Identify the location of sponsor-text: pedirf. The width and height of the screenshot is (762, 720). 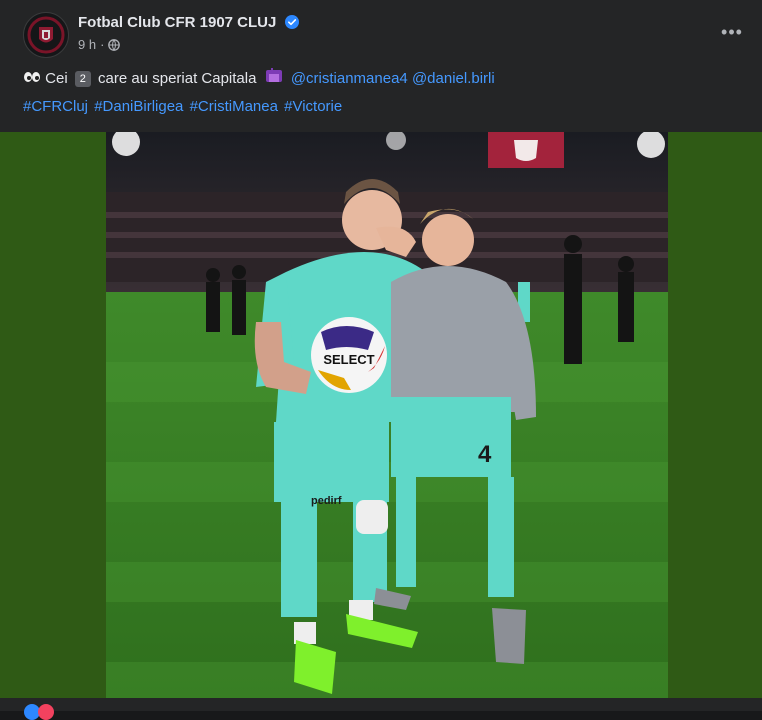
(326, 501).